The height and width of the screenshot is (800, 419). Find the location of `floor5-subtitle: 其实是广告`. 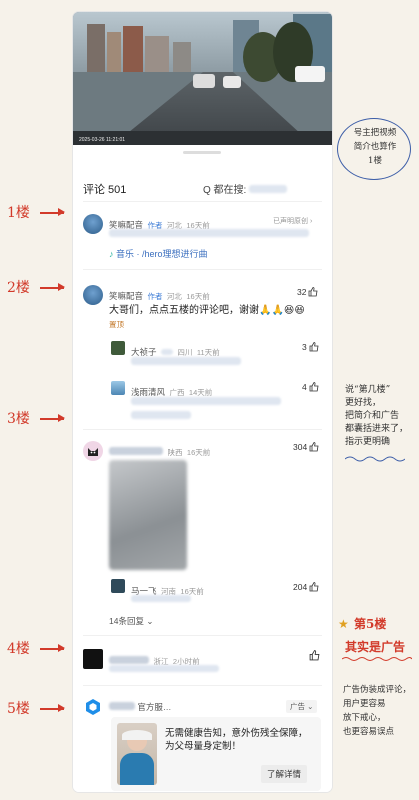

floor5-subtitle: 其实是广告 is located at coordinates (375, 647).